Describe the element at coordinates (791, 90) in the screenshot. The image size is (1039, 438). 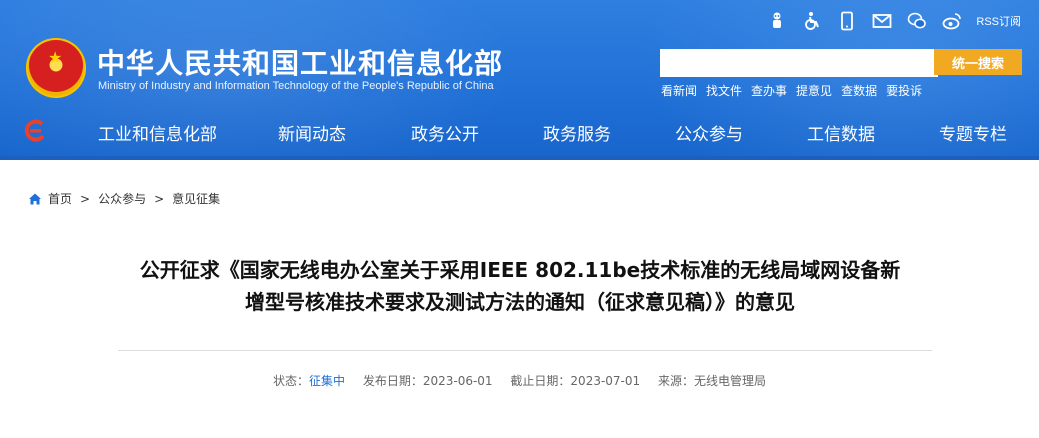
I see `quick-links: 看新闻 找文件 查办事 提意见 查数据 要投诉` at that location.